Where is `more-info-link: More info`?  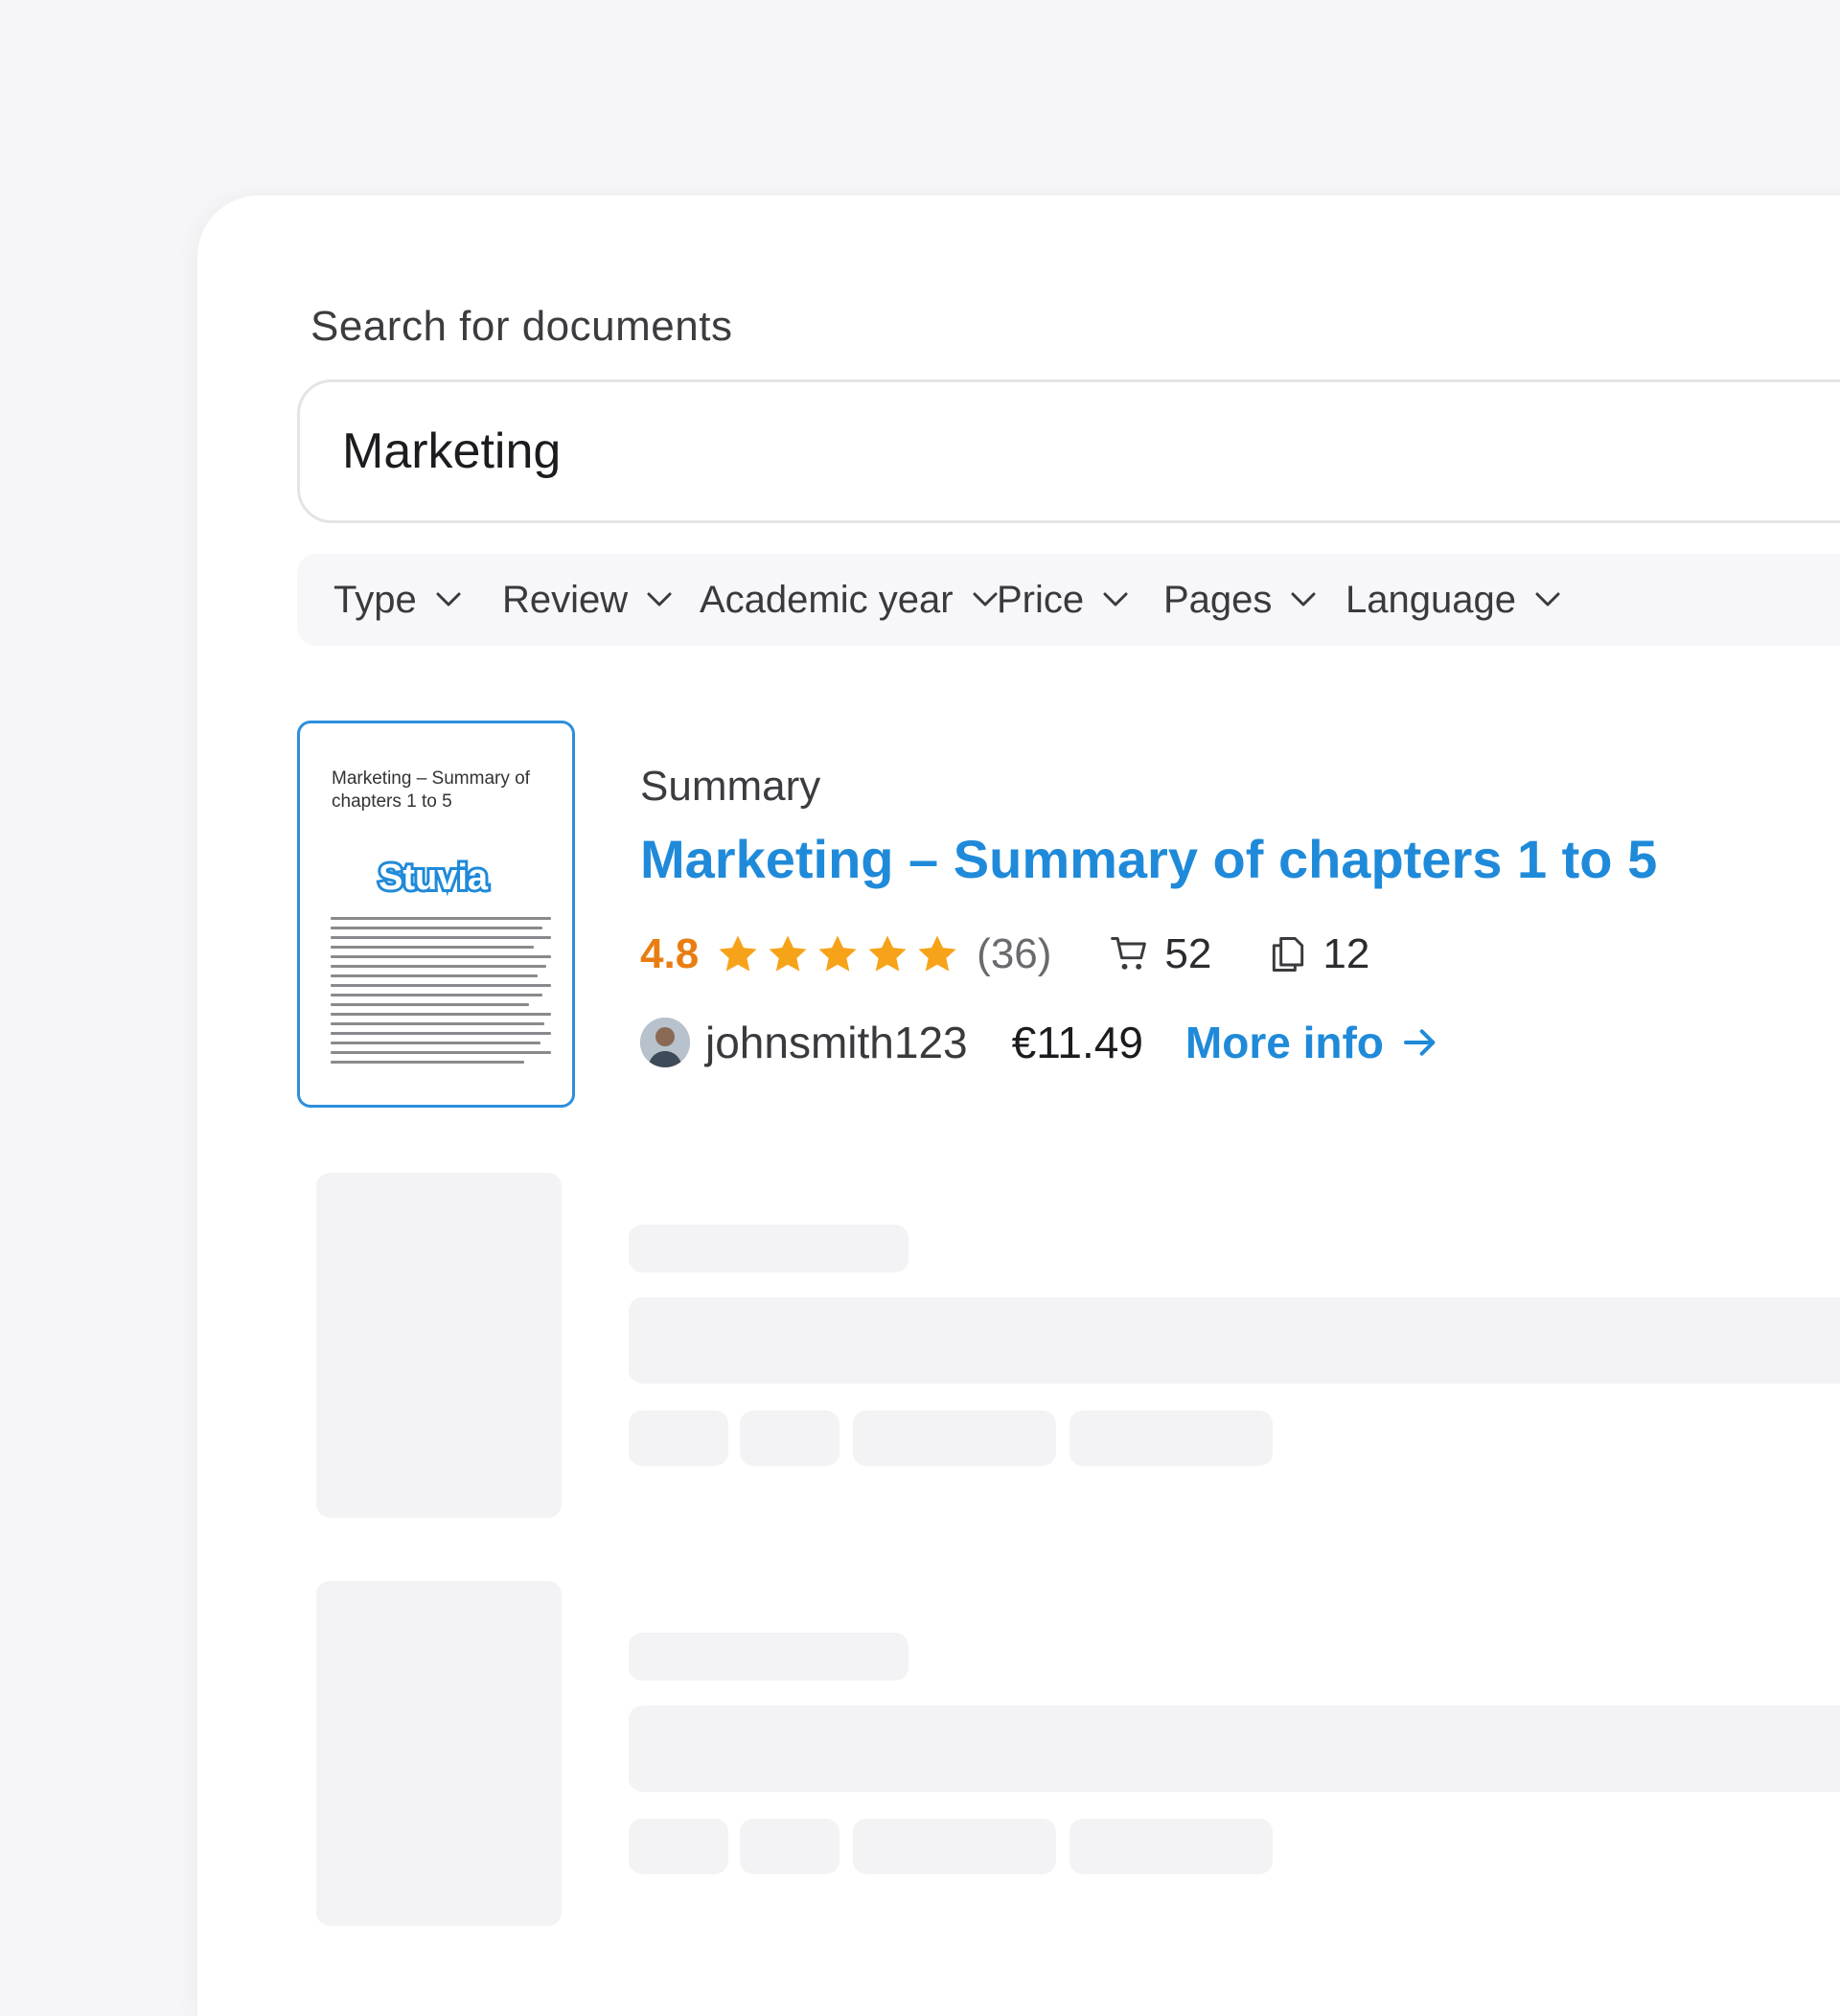 more-info-link: More info is located at coordinates (1312, 1042).